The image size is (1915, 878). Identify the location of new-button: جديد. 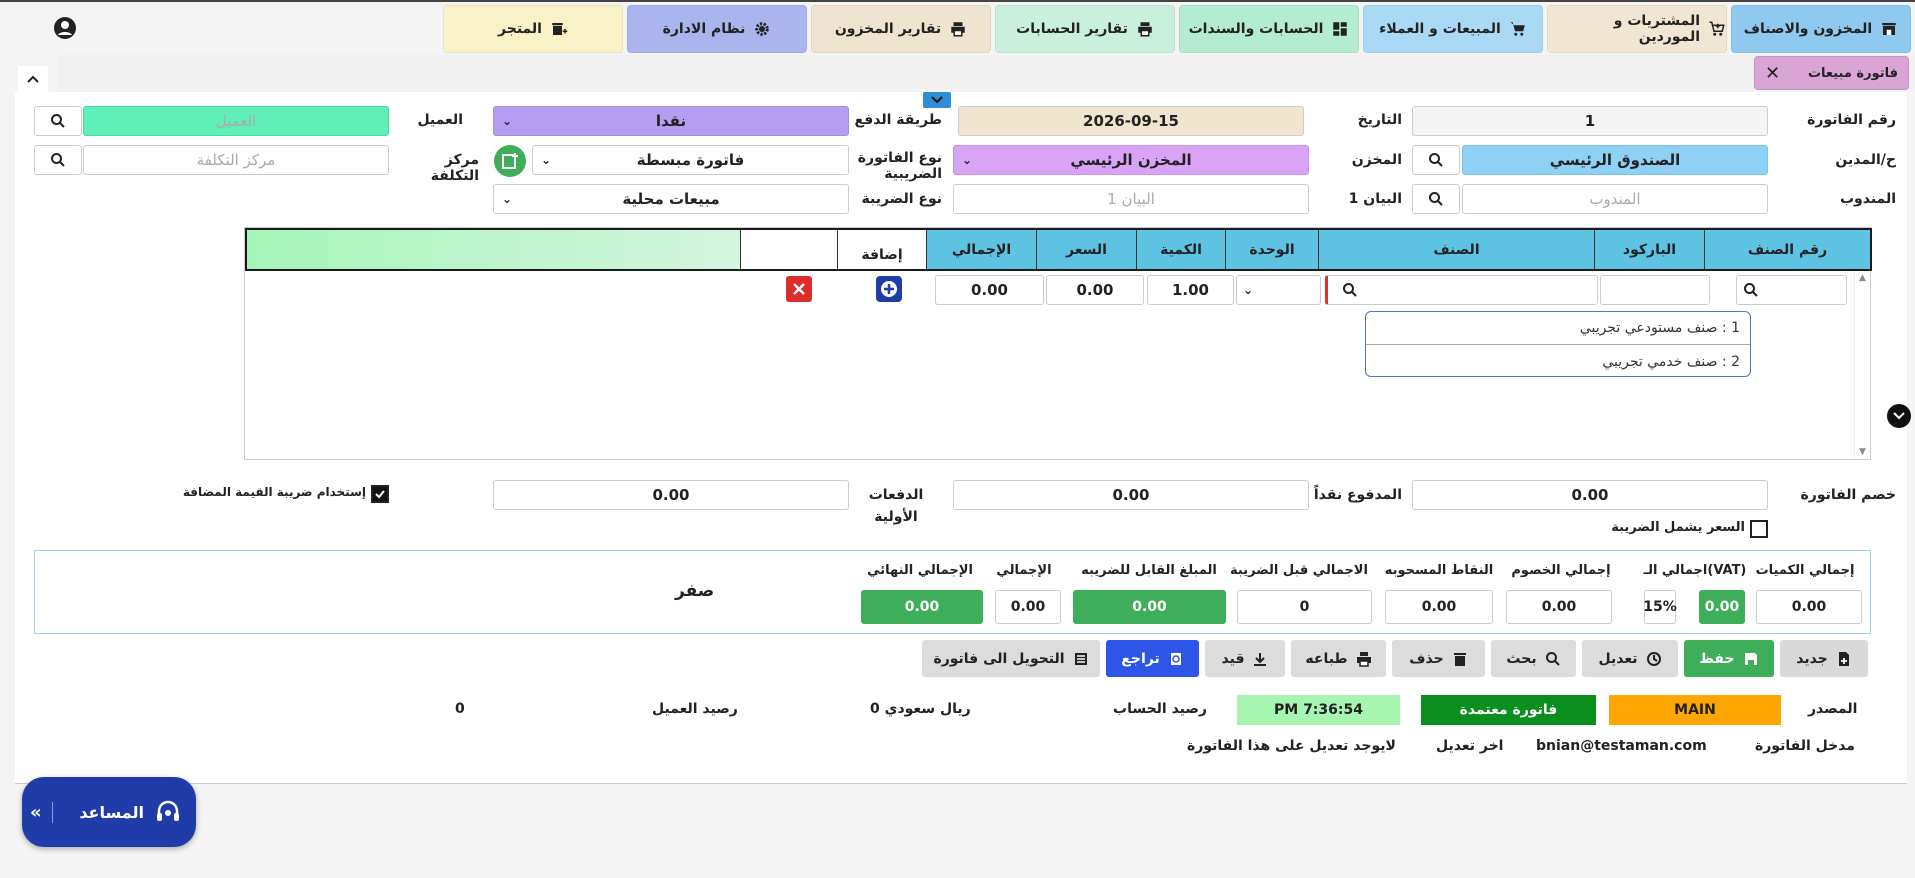
(1824, 658).